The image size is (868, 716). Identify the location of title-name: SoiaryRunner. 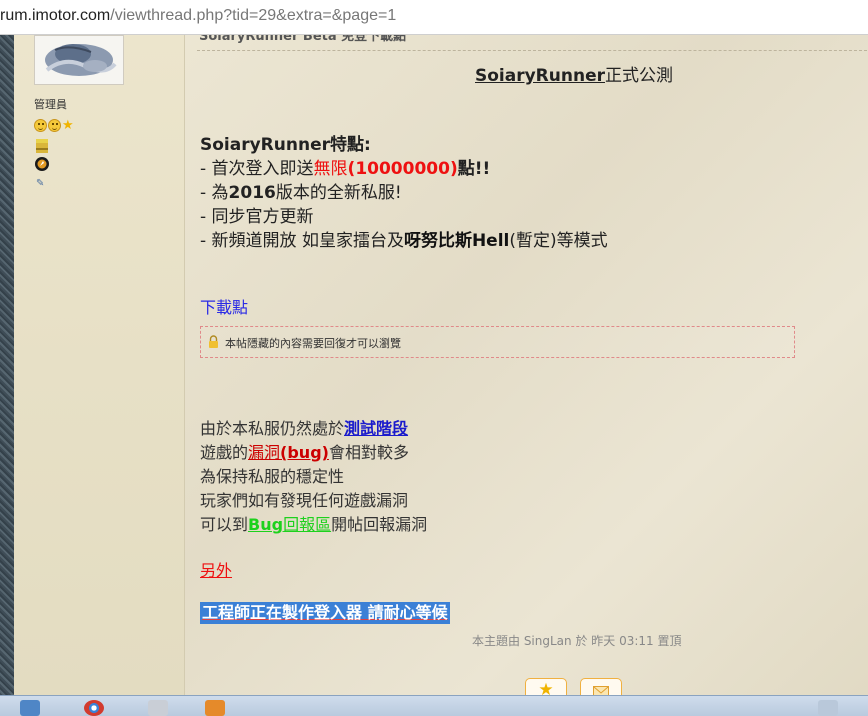
(540, 76).